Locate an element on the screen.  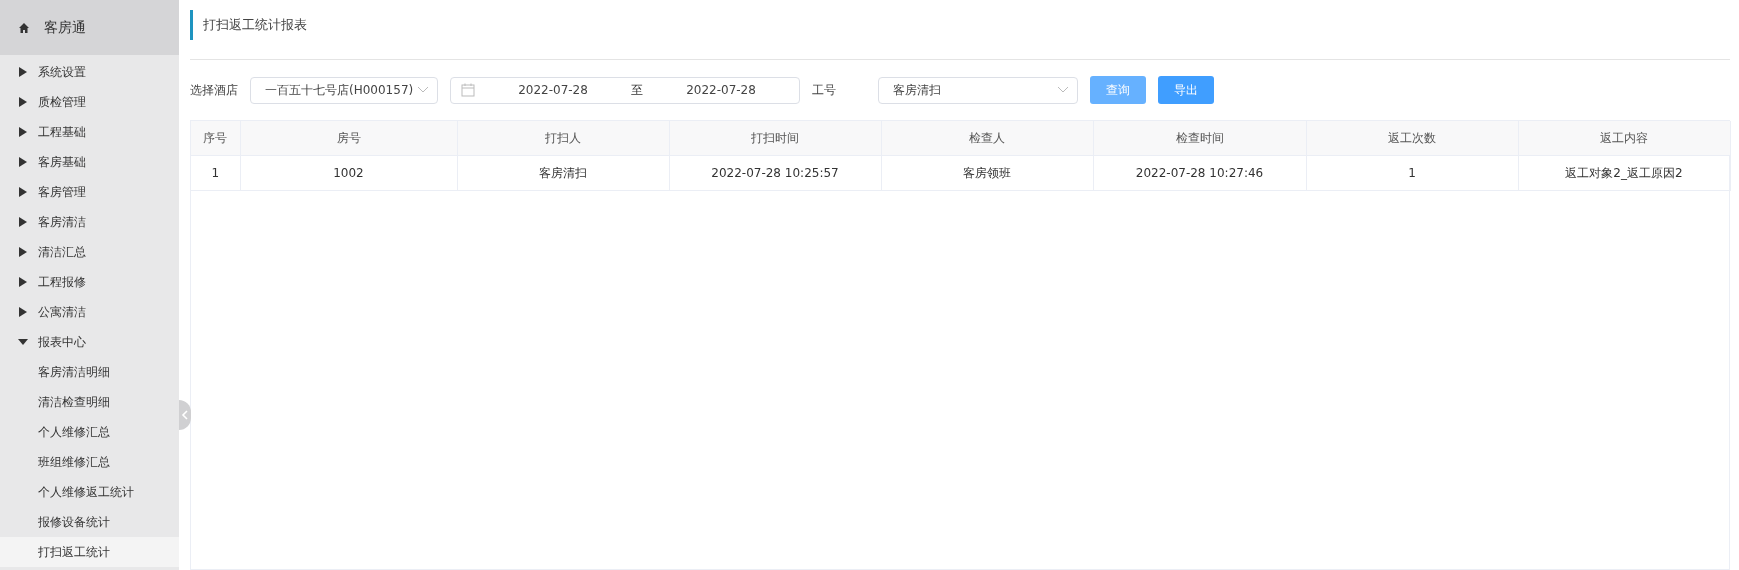
column-header: 返工次数 is located at coordinates (1412, 138).